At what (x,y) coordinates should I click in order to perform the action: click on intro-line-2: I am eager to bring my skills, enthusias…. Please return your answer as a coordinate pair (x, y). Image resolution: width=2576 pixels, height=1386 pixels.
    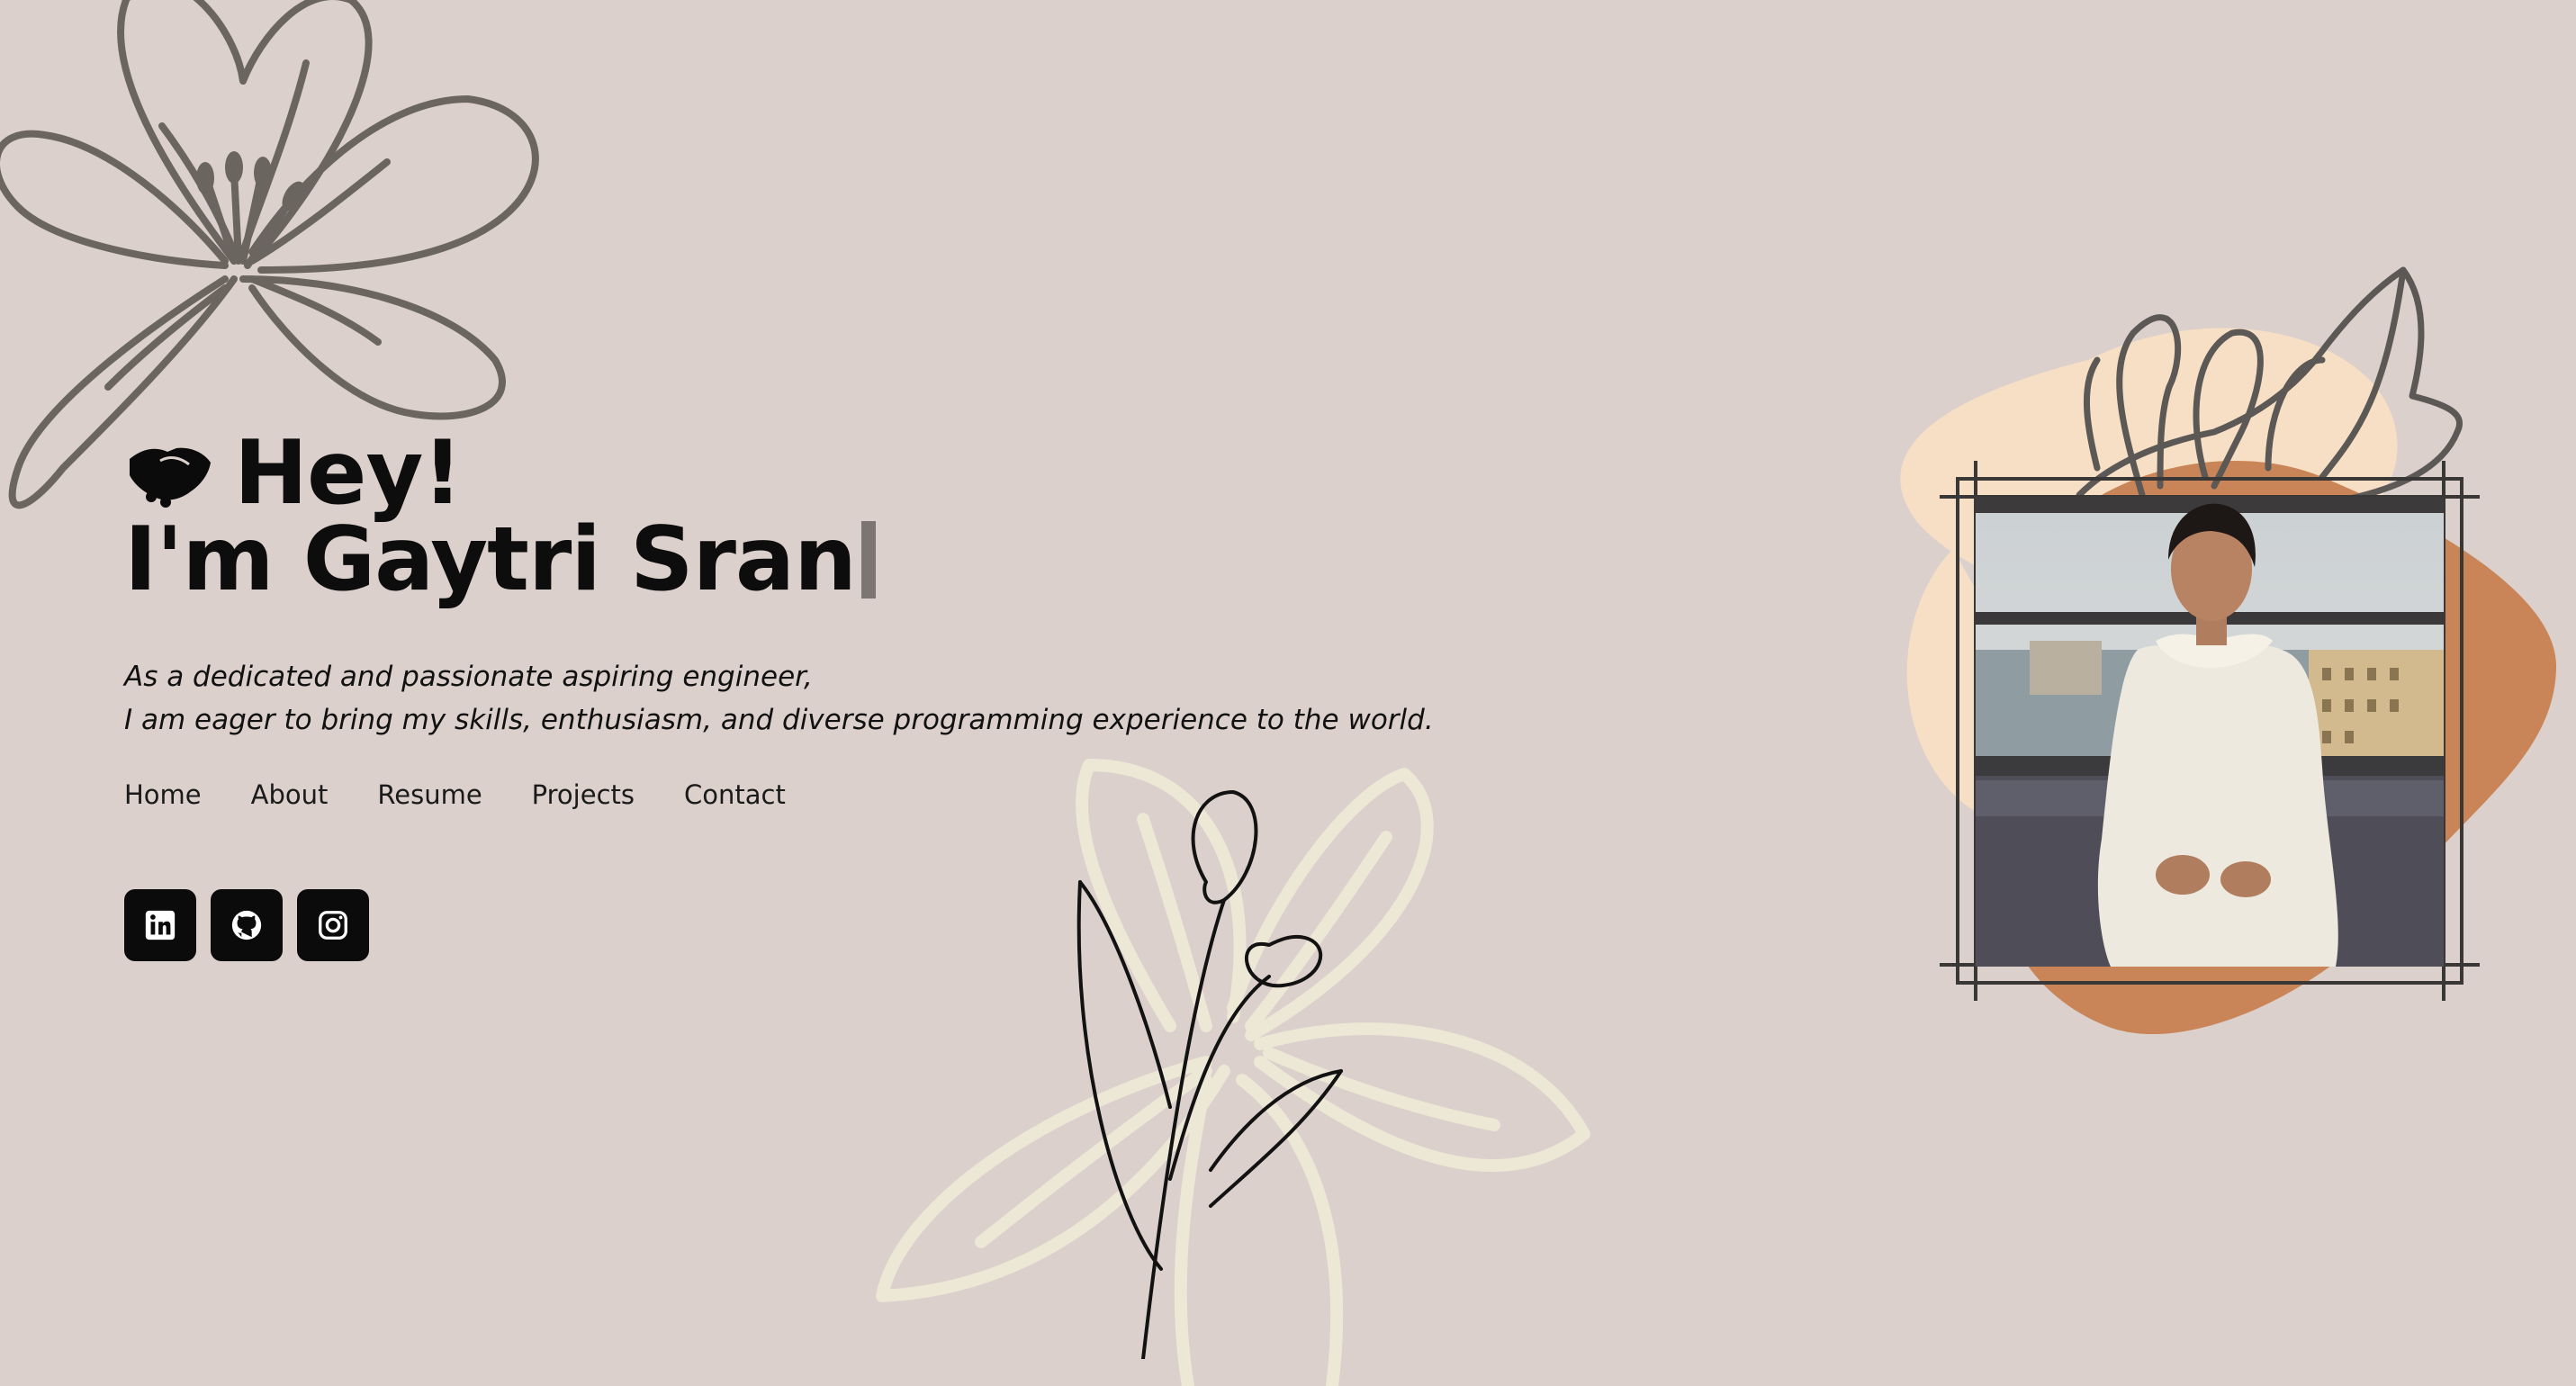
    Looking at the image, I should click on (779, 720).